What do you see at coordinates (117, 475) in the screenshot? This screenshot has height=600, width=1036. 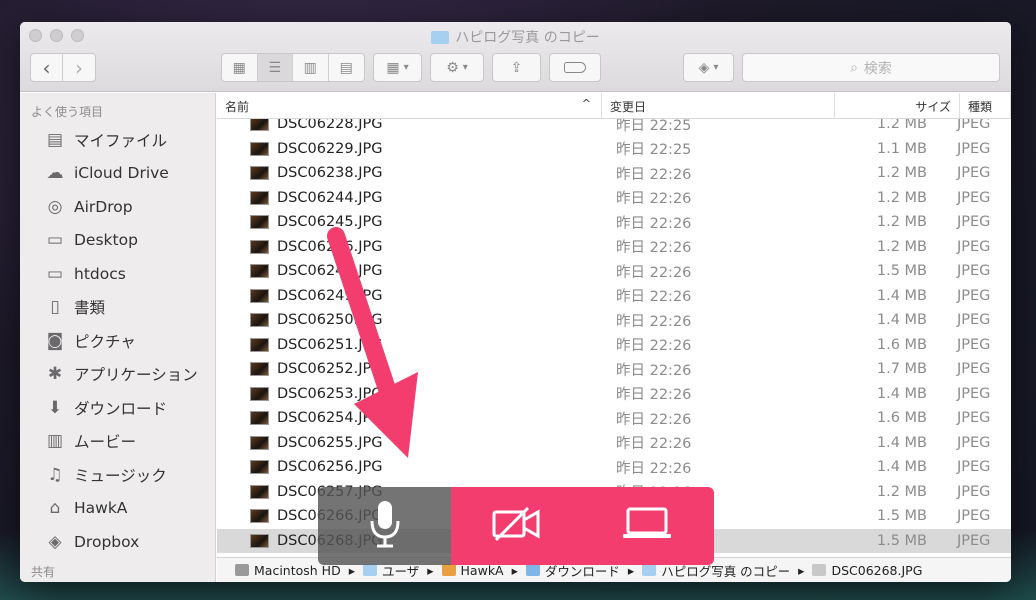 I see `sidebar-item: ♫ ミュージック` at bounding box center [117, 475].